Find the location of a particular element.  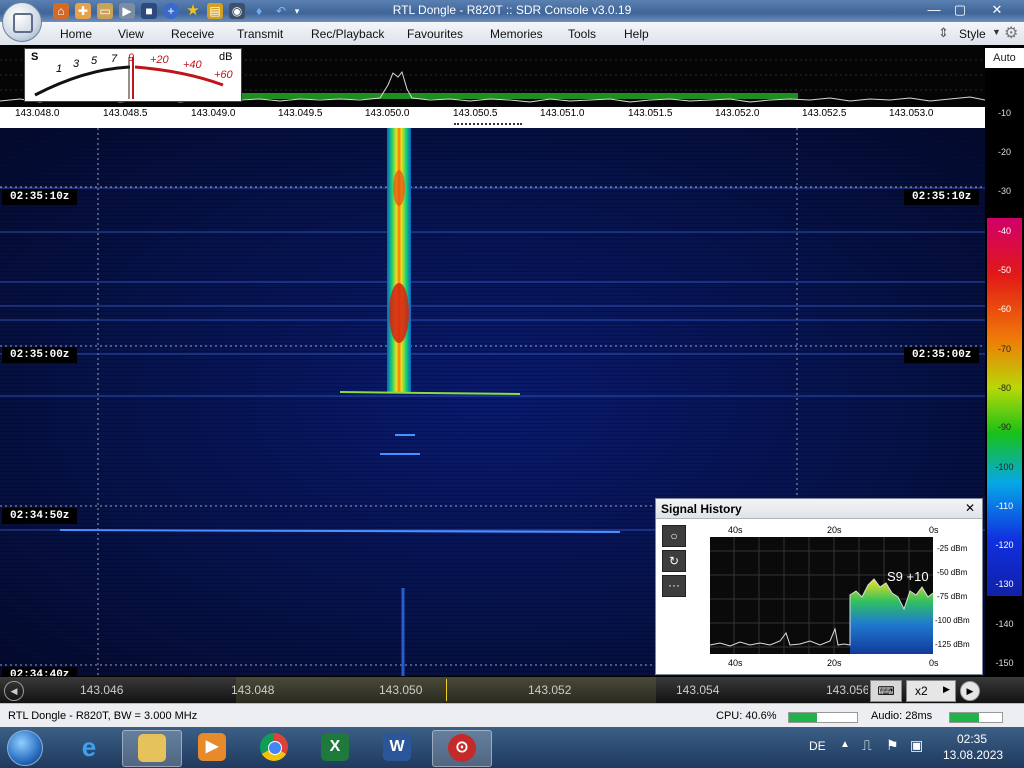

timestamp-label: 02:35:00z is located at coordinates (40, 355).